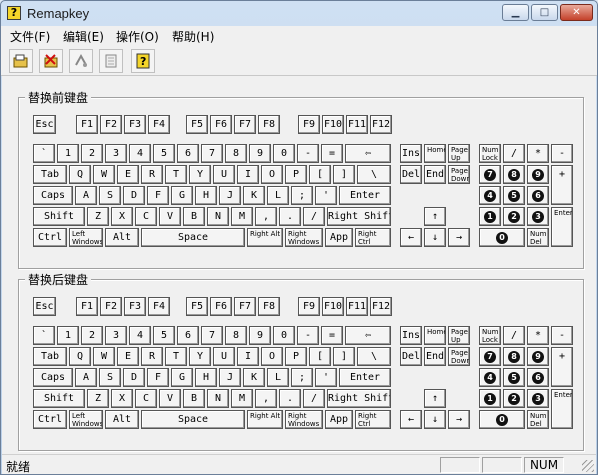 Image resolution: width=598 pixels, height=475 pixels. I want to click on menu-help: 帮助(H), so click(193, 36).